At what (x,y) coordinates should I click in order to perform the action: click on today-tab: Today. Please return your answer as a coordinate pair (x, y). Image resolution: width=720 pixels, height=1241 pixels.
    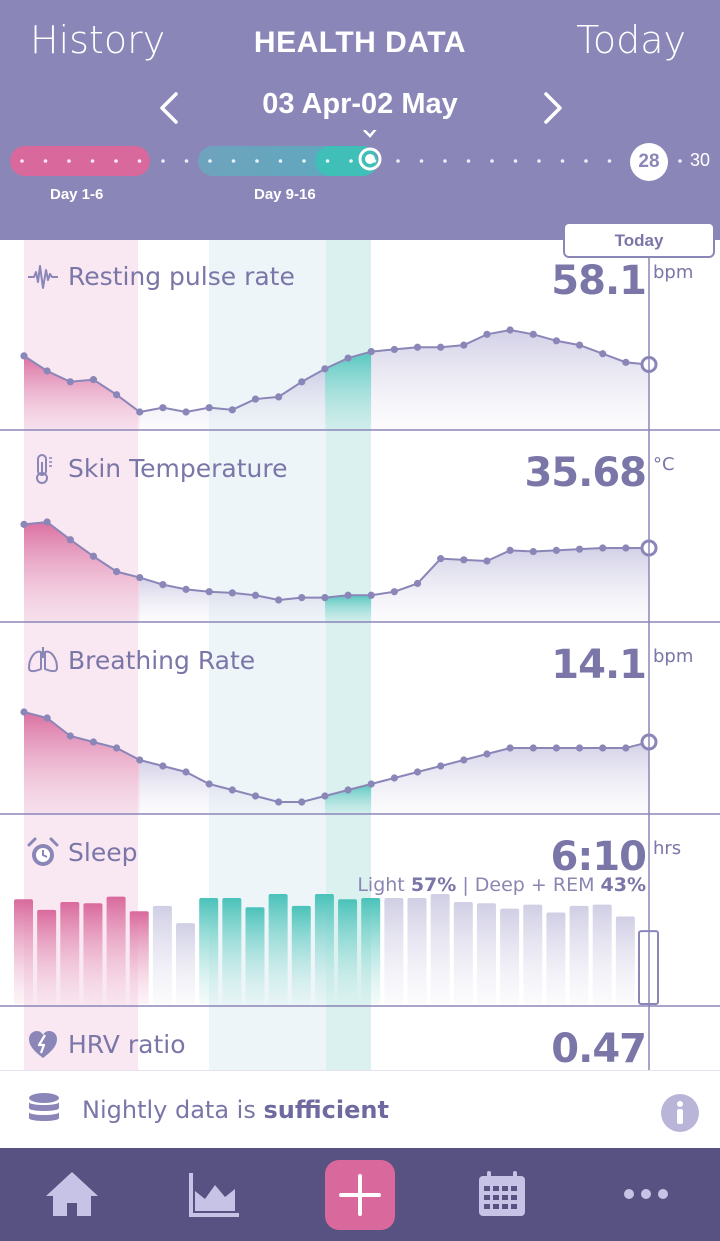
    Looking at the image, I should click on (639, 240).